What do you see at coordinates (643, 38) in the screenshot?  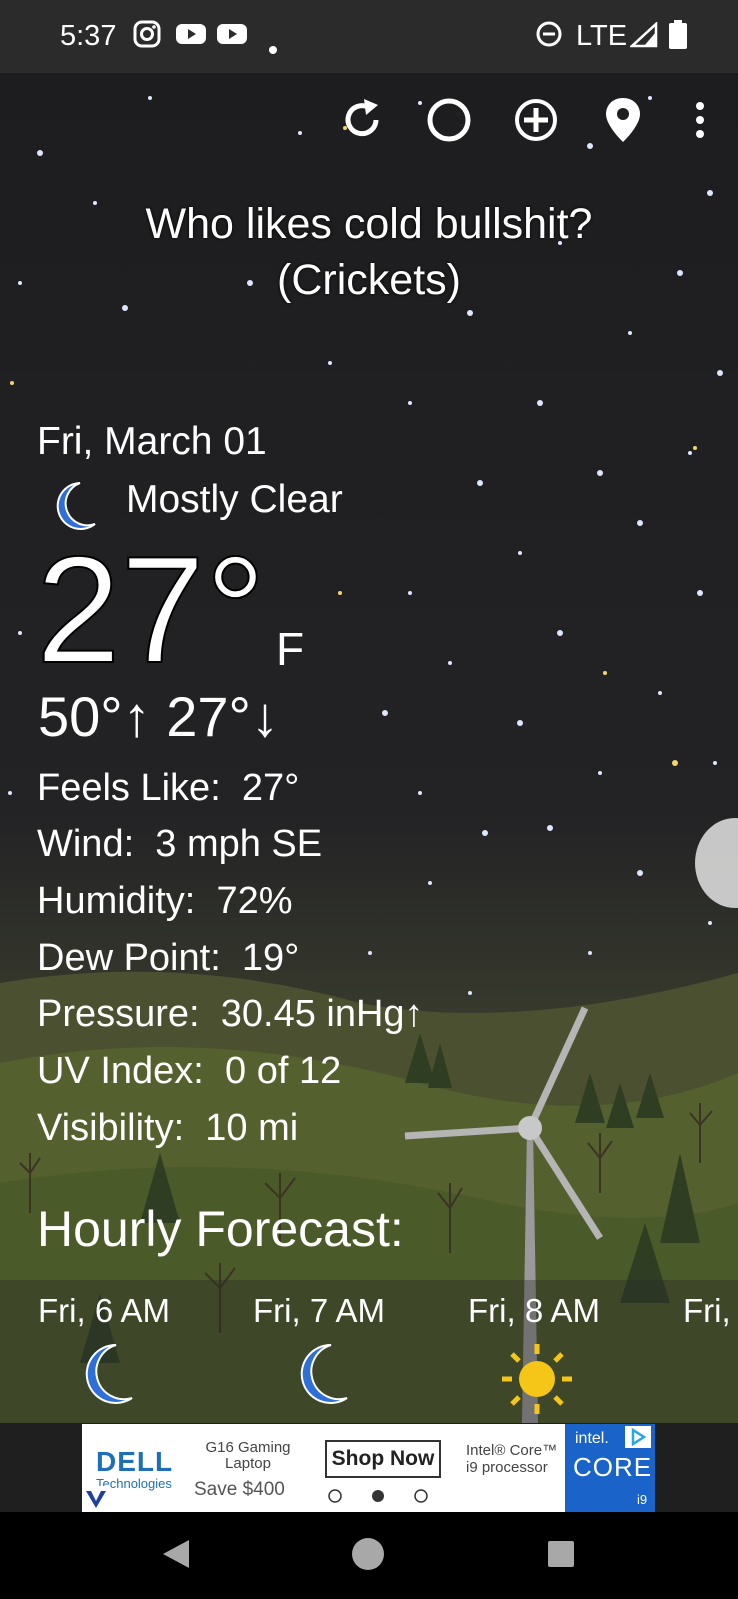 I see `signal-icon` at bounding box center [643, 38].